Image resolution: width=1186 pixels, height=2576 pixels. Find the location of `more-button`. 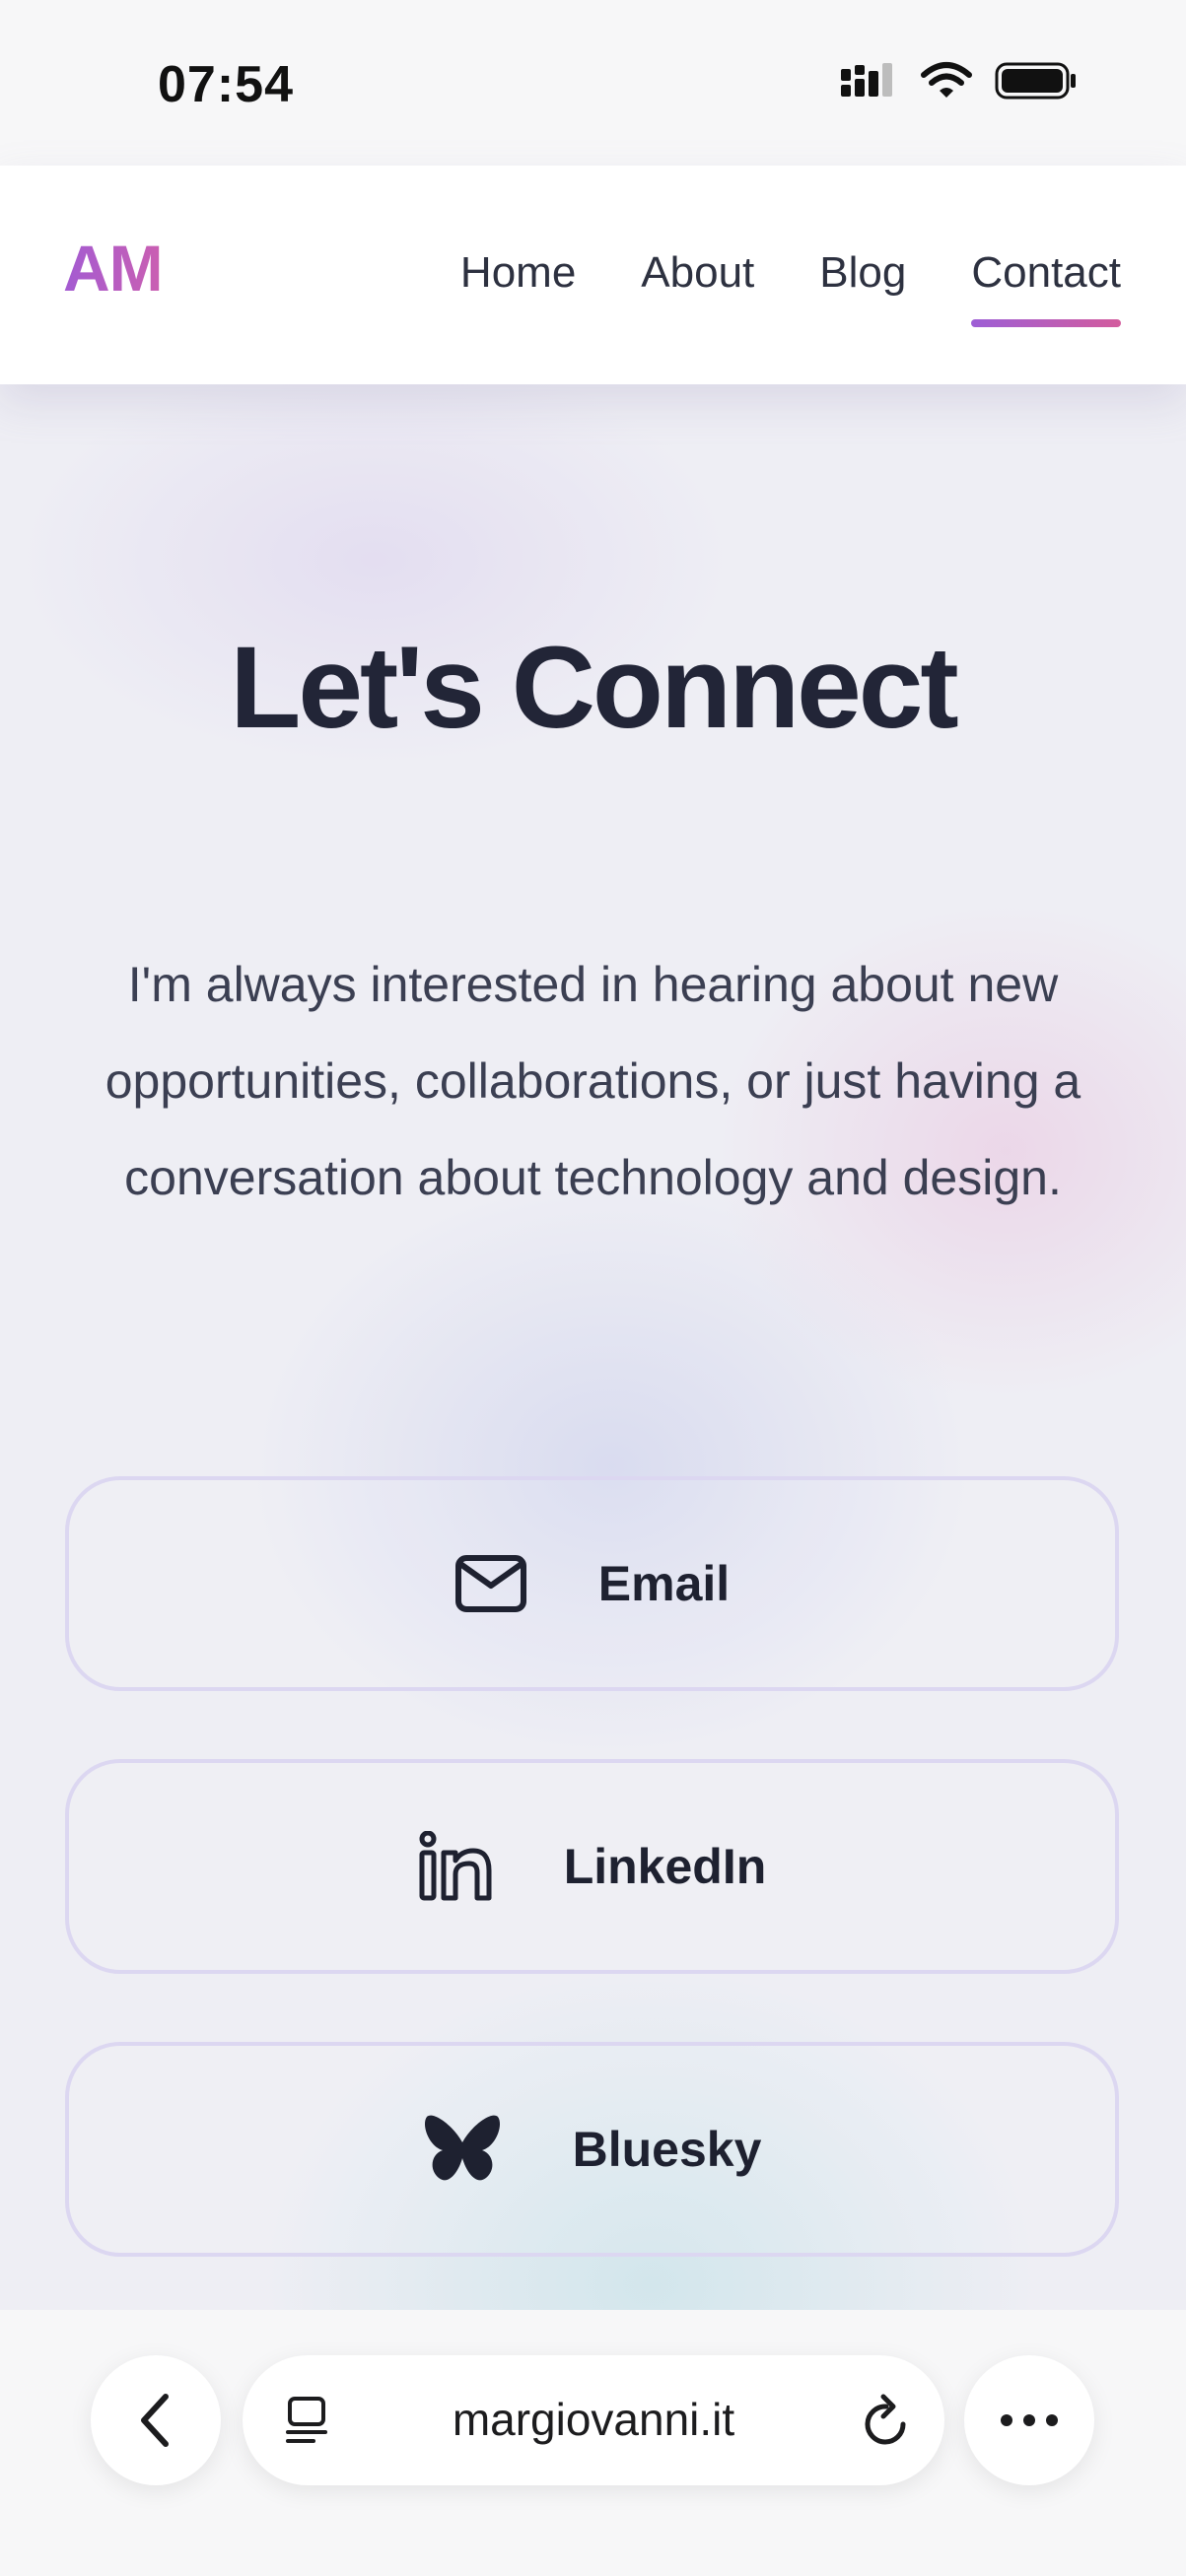

more-button is located at coordinates (1029, 2420).